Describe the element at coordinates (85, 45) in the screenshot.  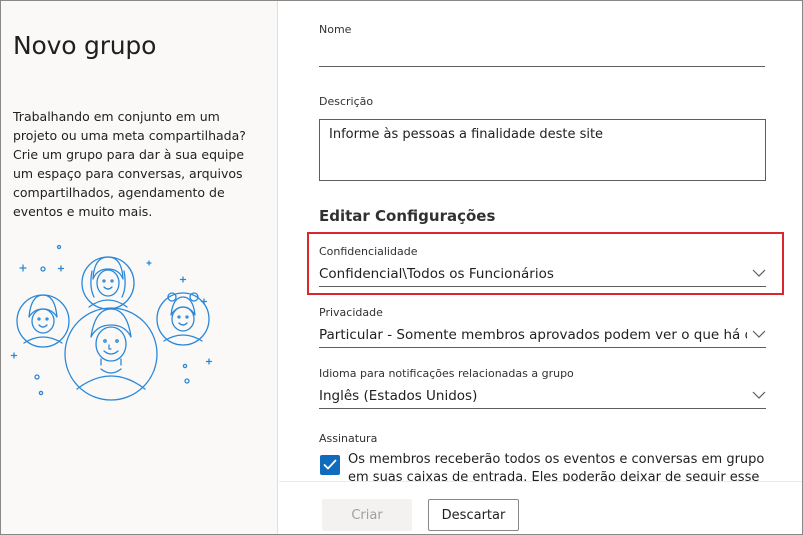
I see `page-title: Novo grupo` at that location.